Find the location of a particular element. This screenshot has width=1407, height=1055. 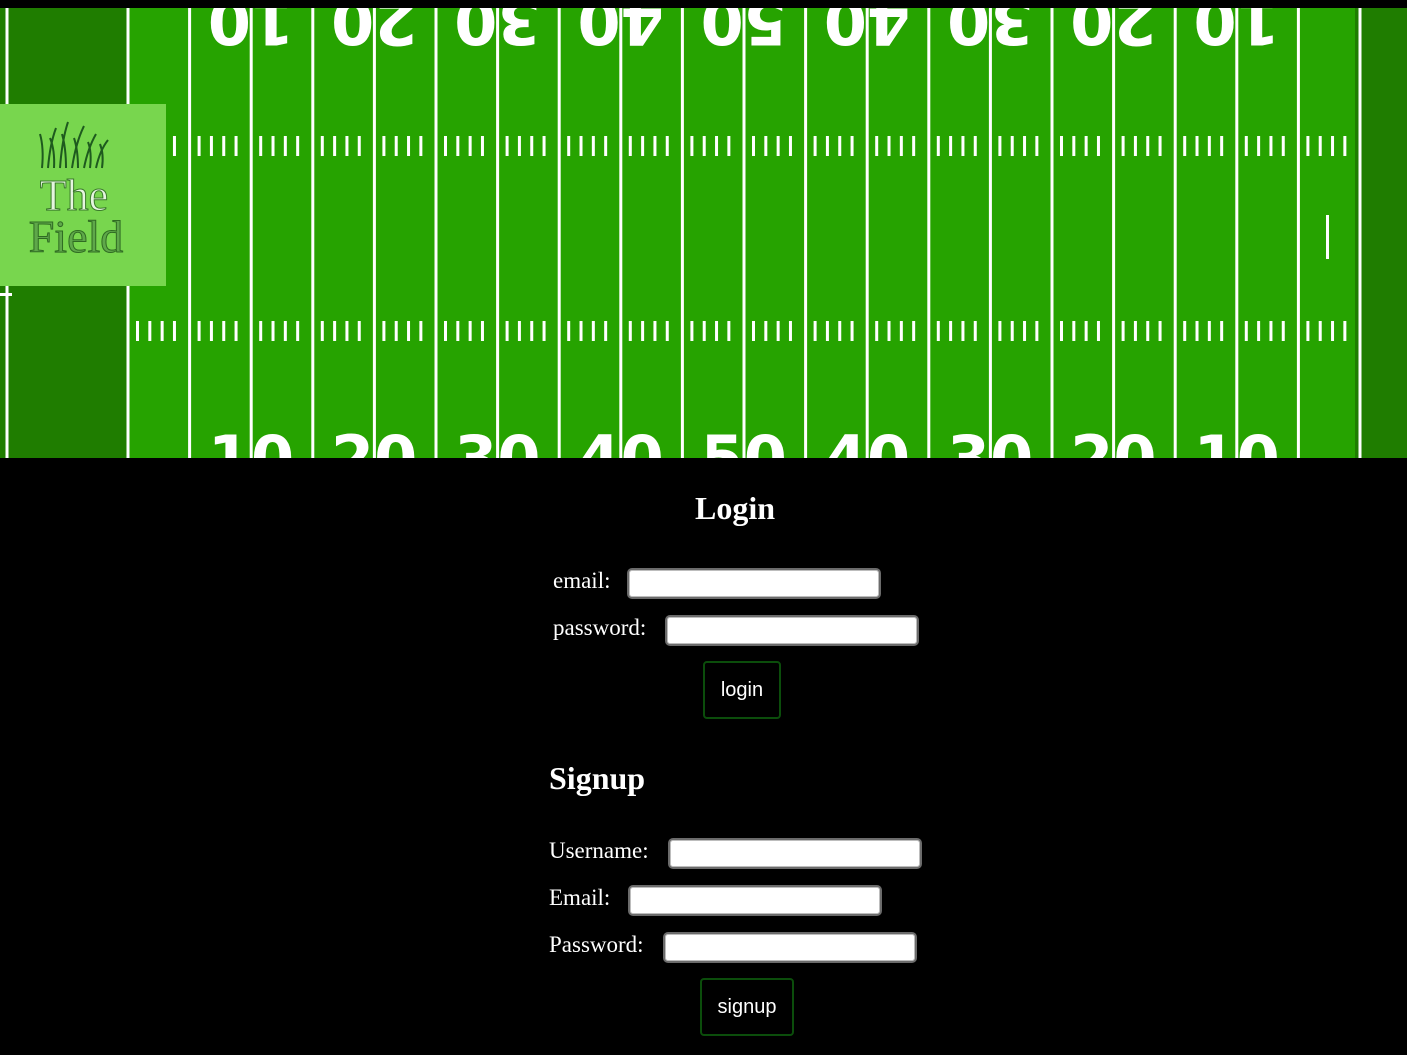

the-field-logo: The Field is located at coordinates (83, 195).